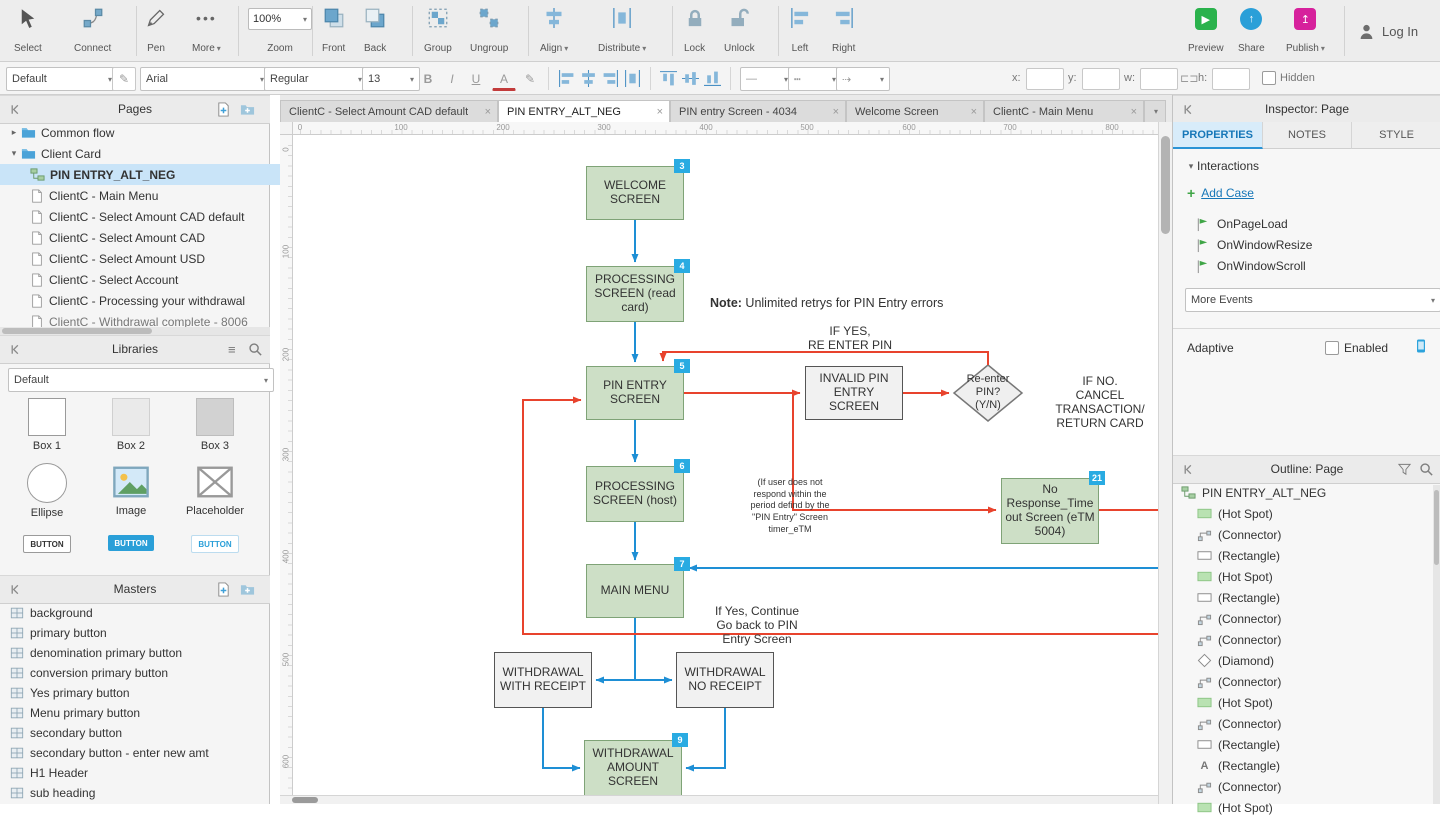 The image size is (1440, 818). I want to click on tab-properties: PROPERTIES, so click(1218, 135).